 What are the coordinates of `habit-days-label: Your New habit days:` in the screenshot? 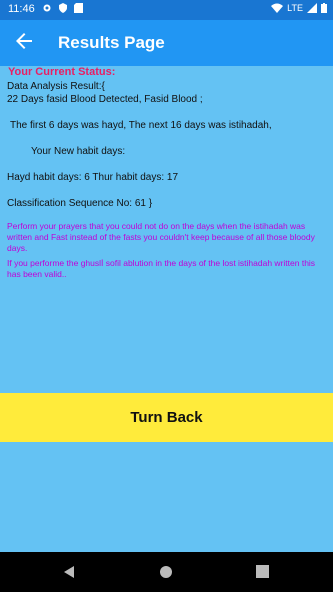 It's located at (78, 151).